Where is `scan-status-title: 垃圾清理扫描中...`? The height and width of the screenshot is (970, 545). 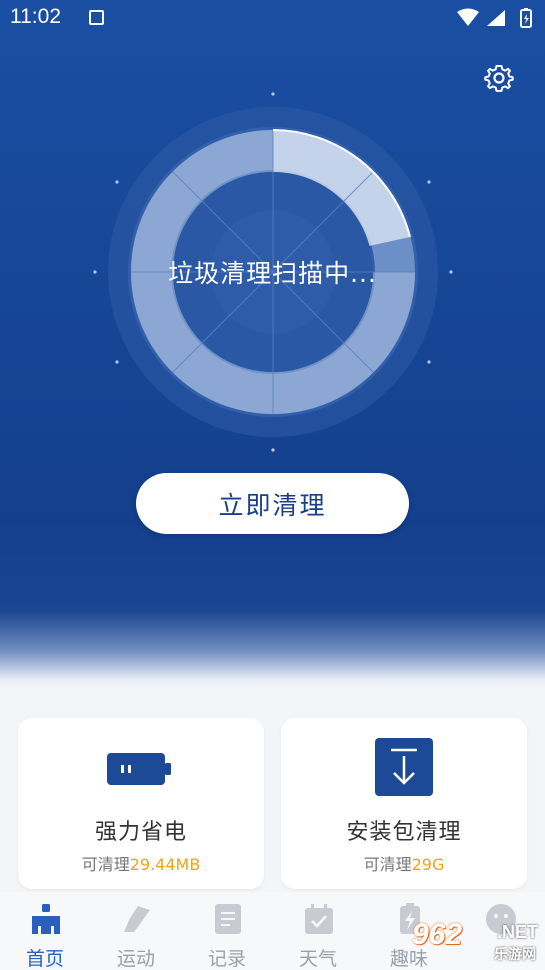 scan-status-title: 垃圾清理扫描中... is located at coordinates (272, 273).